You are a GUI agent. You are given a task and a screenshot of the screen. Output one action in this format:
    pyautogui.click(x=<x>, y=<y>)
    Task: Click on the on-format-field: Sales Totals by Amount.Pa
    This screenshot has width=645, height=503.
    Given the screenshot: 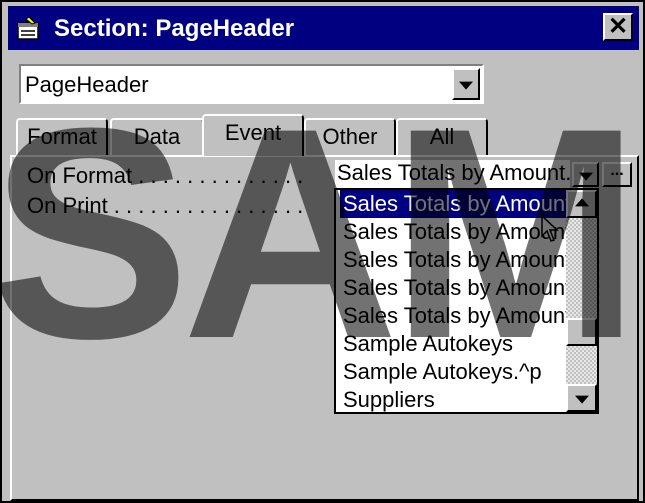 What is the action you would take?
    pyautogui.click(x=452, y=174)
    